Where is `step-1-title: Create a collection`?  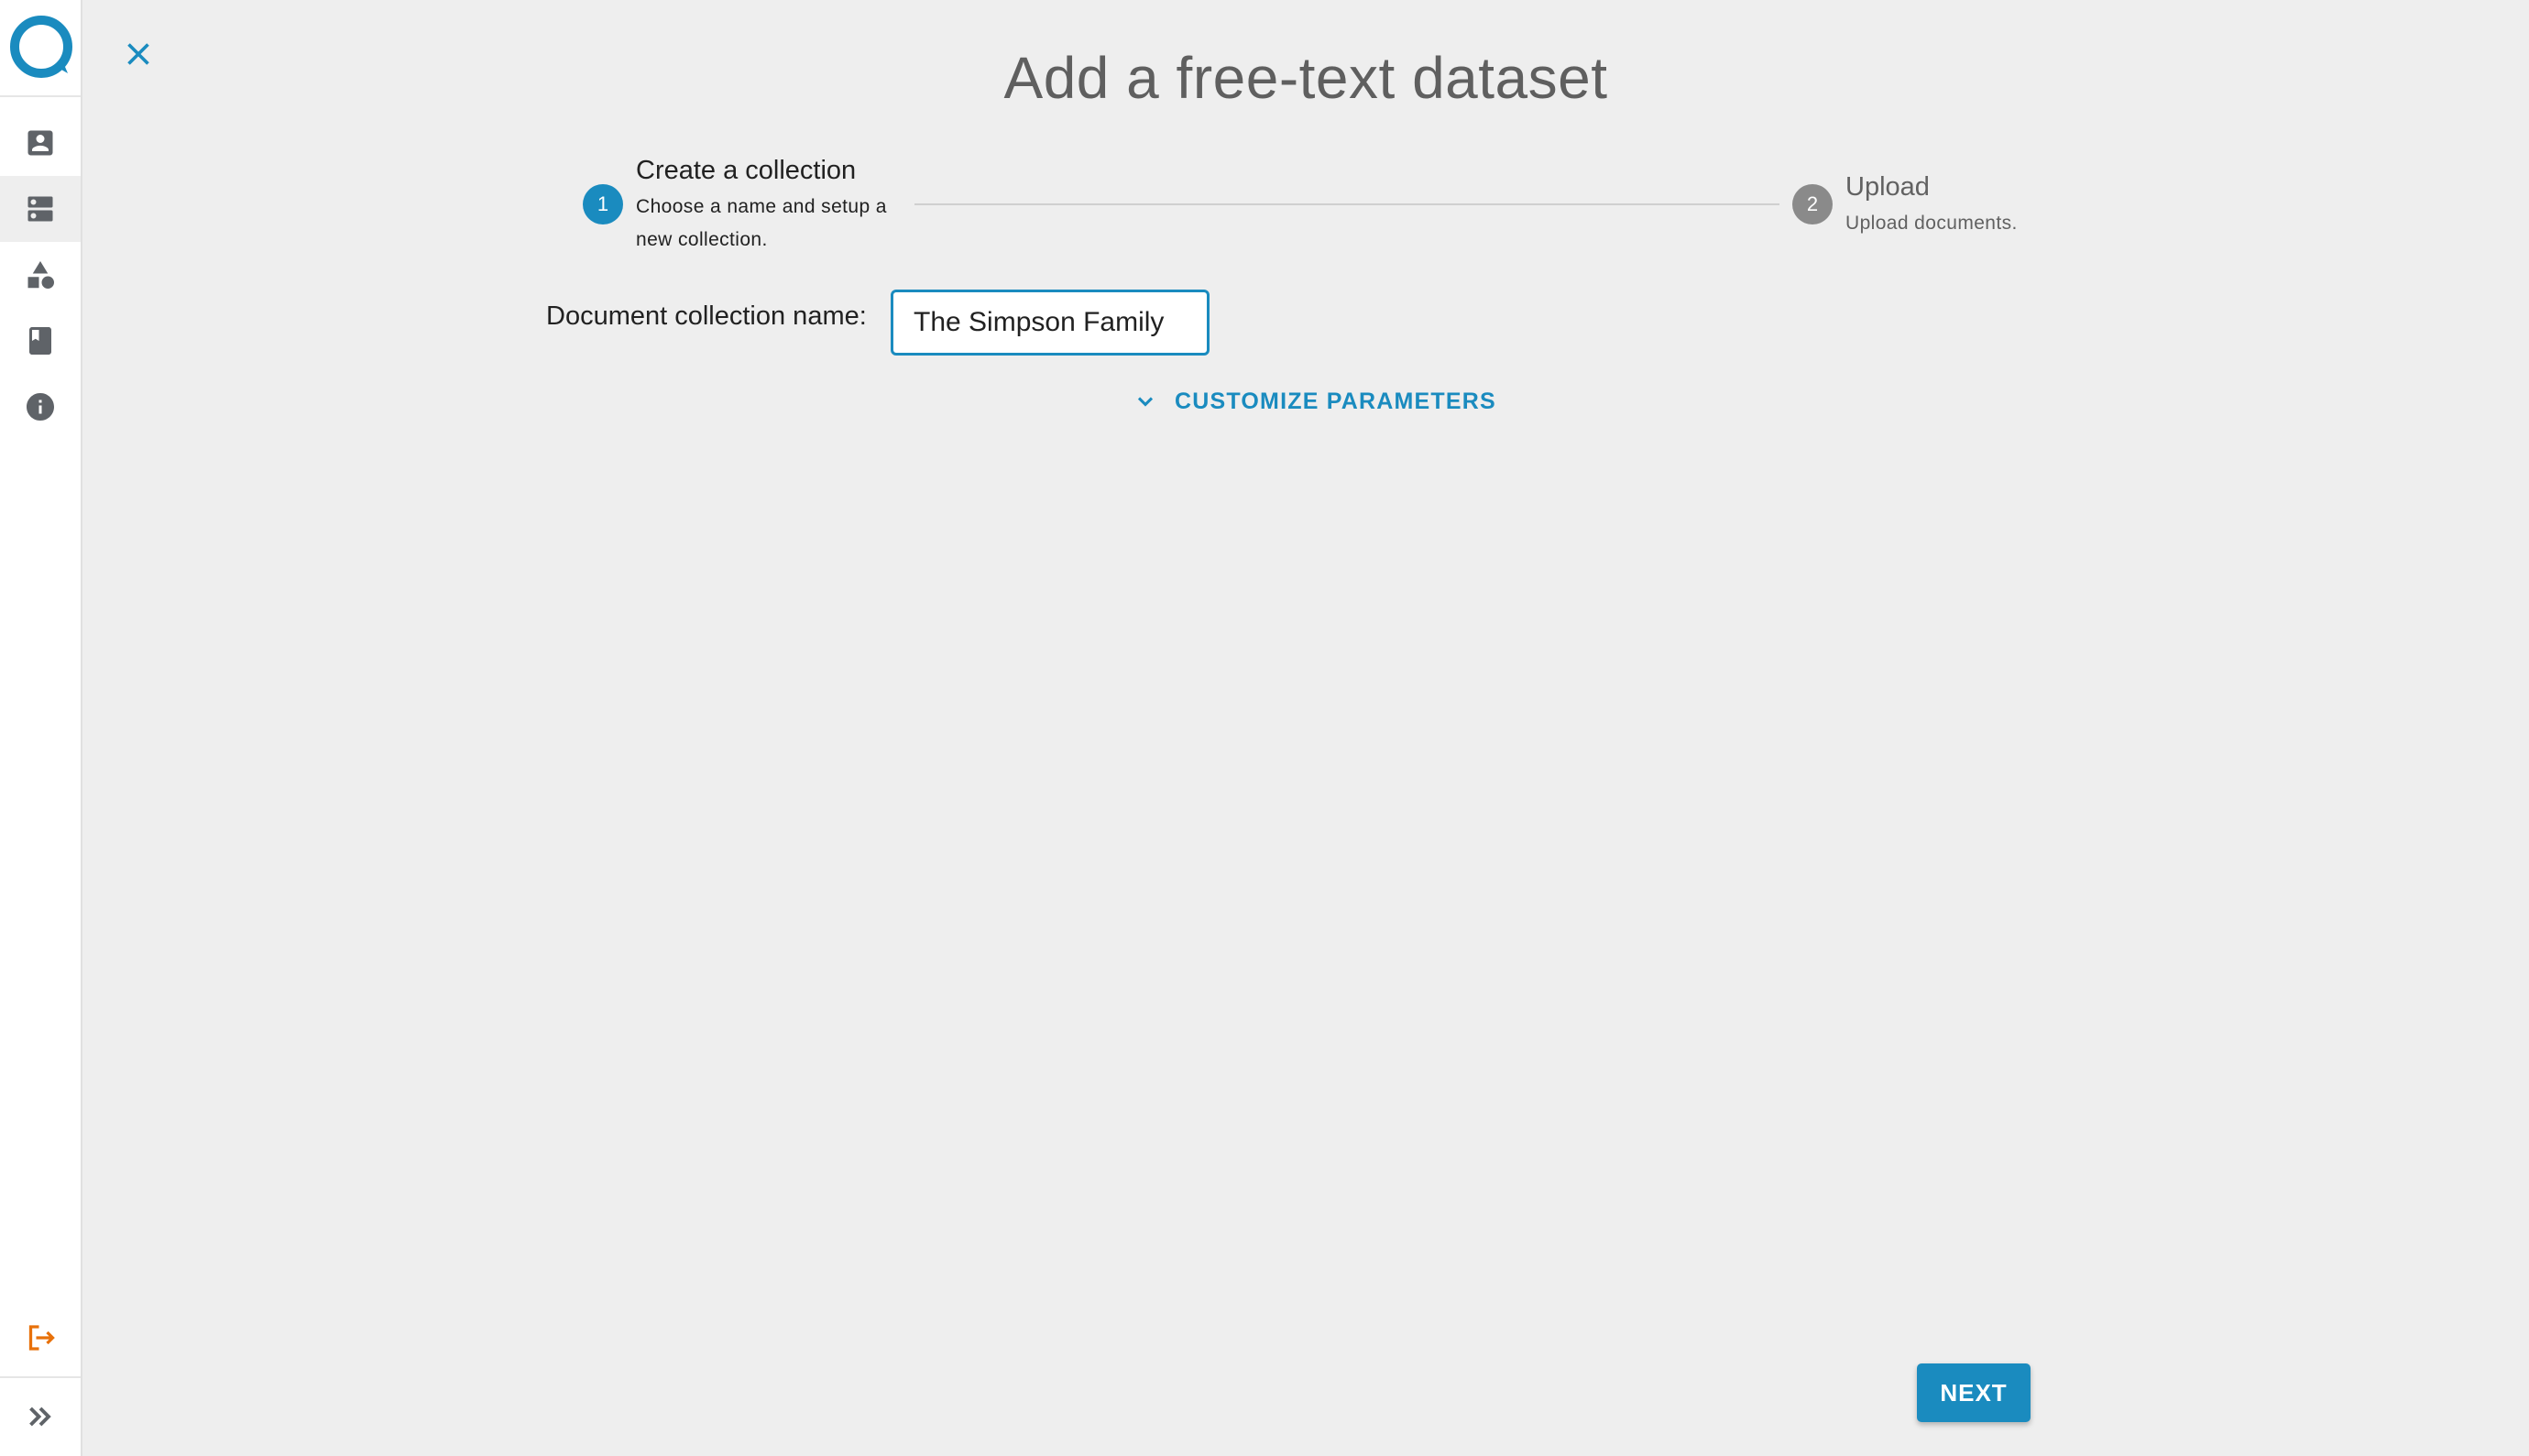 step-1-title: Create a collection is located at coordinates (746, 170).